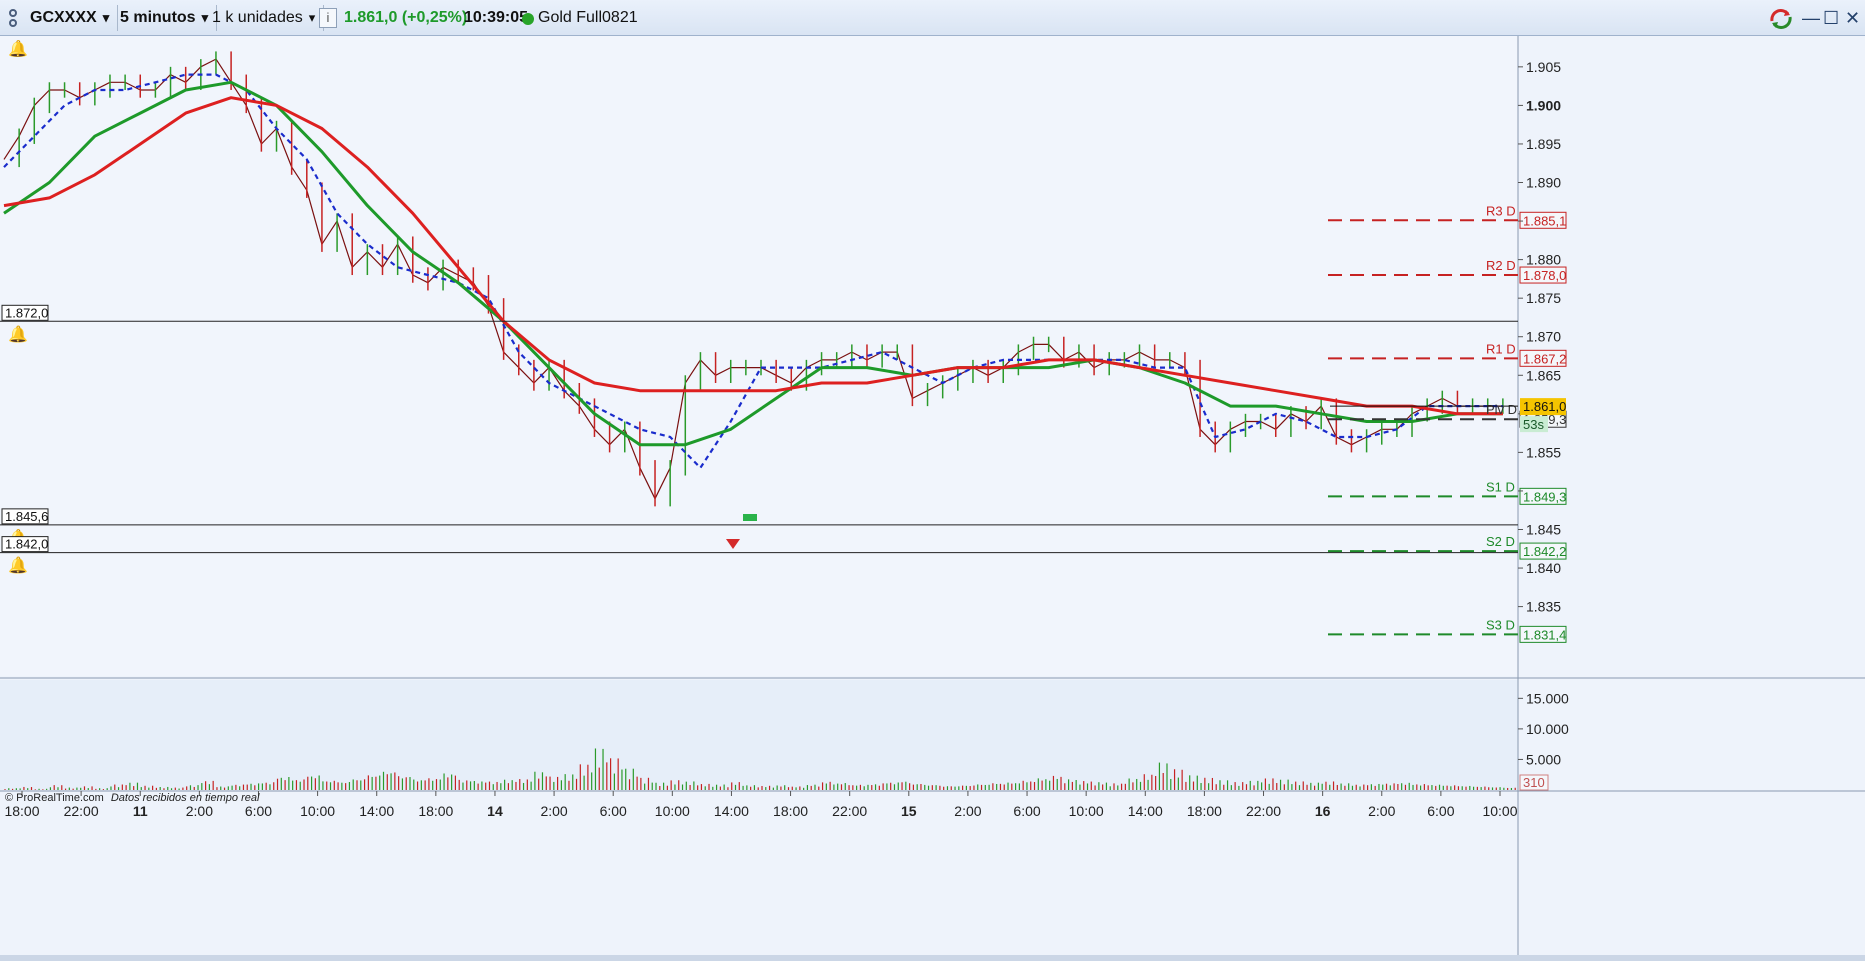  I want to click on vol-tick-label: 15.000, so click(1547, 698).